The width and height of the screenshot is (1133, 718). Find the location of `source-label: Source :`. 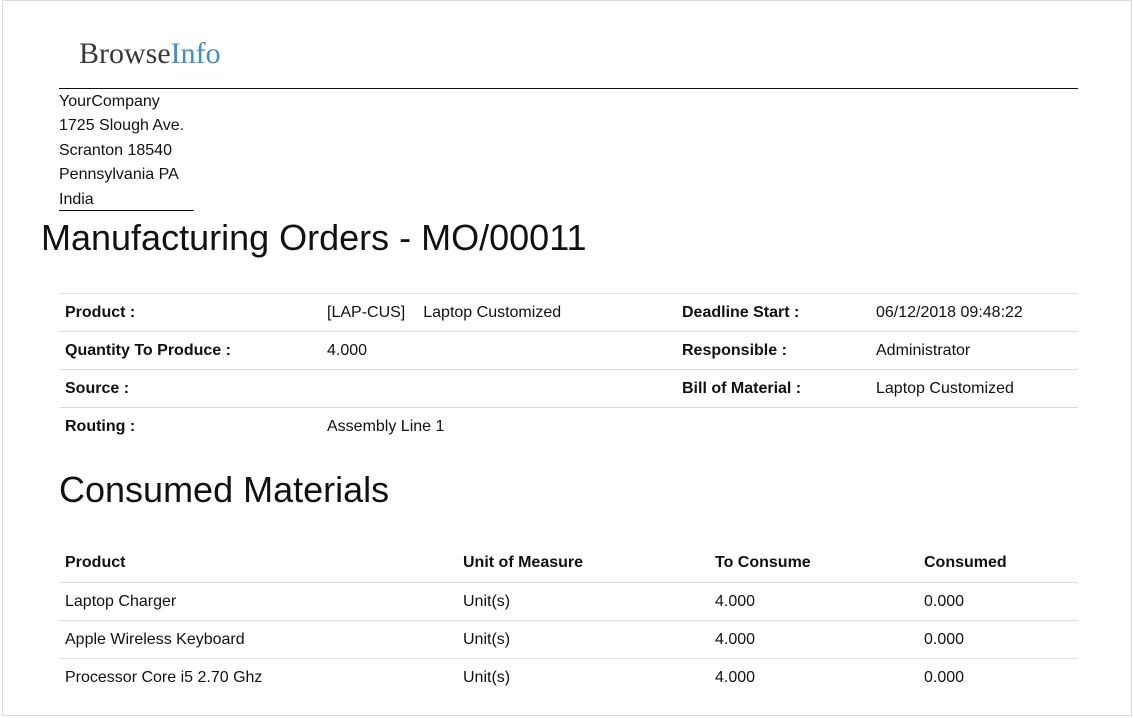

source-label: Source : is located at coordinates (97, 388).